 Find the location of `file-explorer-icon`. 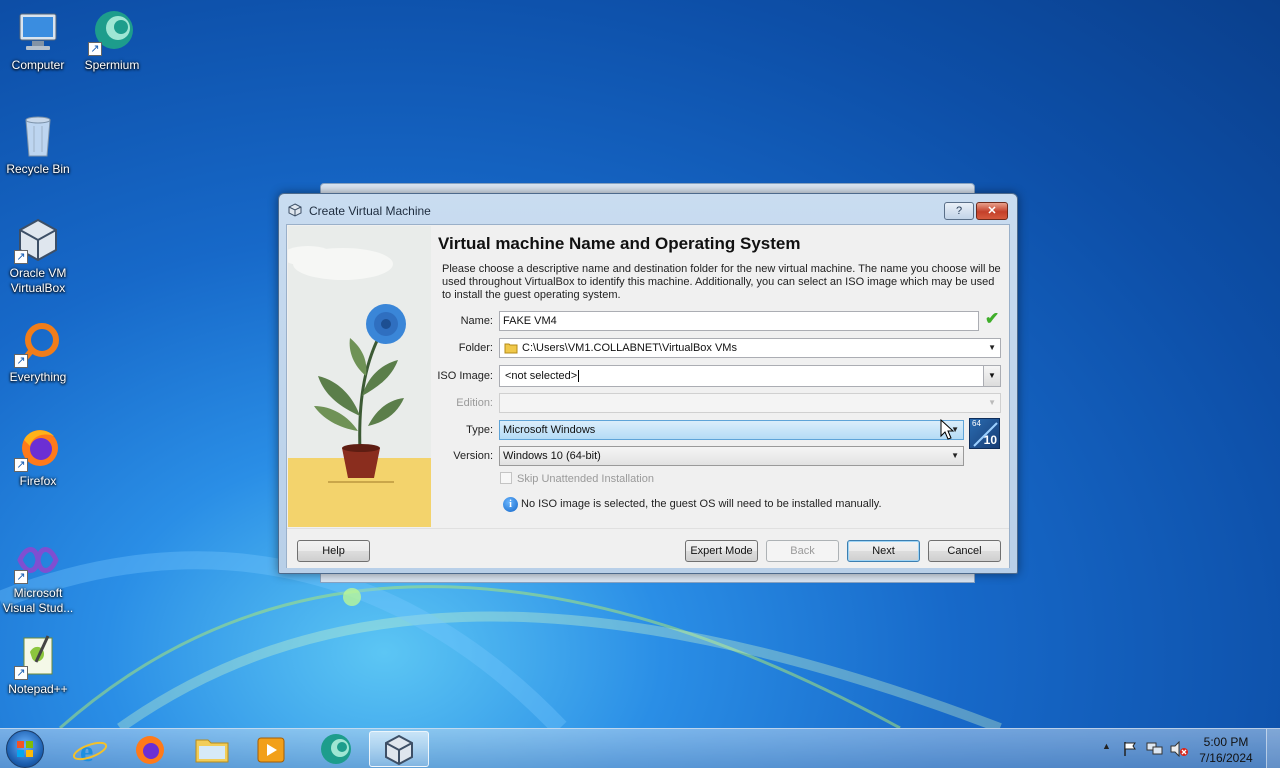

file-explorer-icon is located at coordinates (212, 751).